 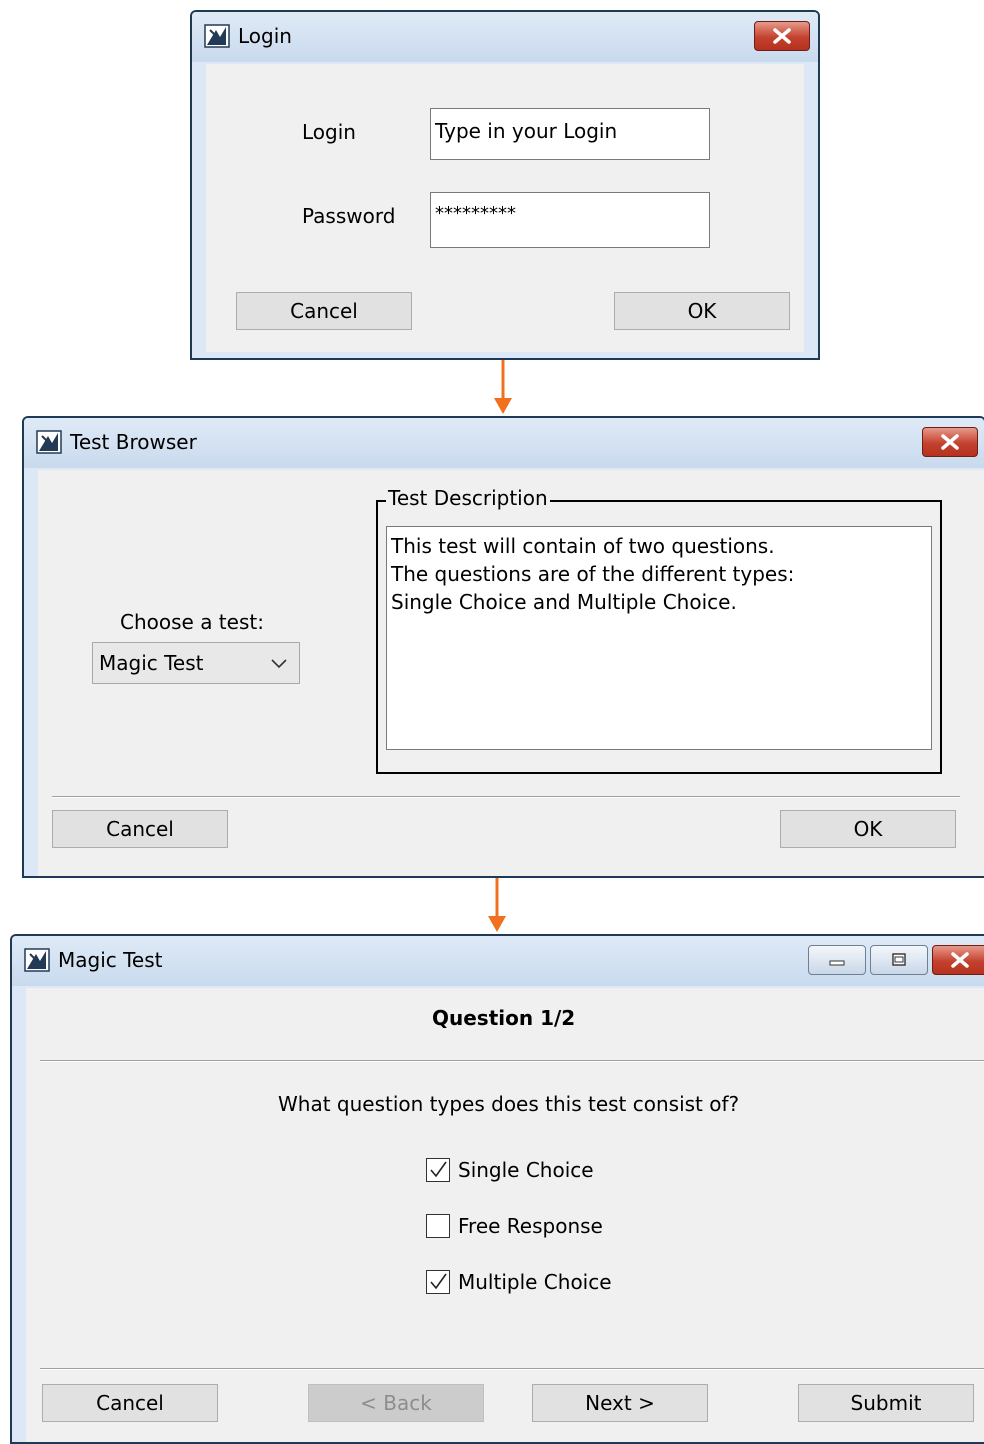 I want to click on magic-test-title: Magic Test, so click(x=110, y=960).